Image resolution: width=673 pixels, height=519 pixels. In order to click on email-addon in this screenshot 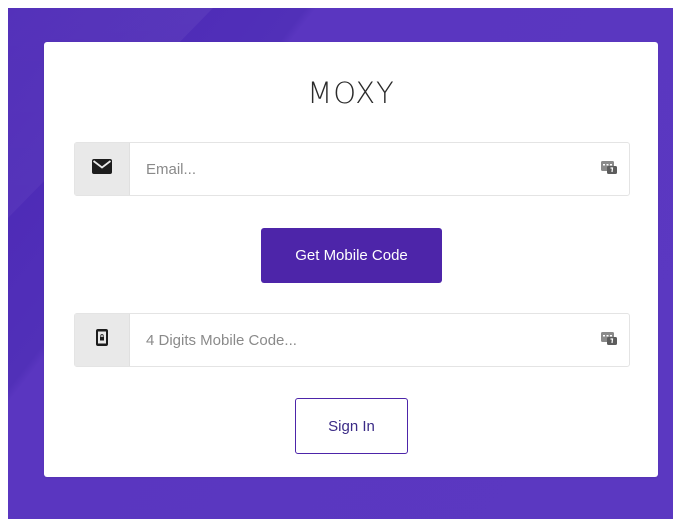, I will do `click(102, 169)`.